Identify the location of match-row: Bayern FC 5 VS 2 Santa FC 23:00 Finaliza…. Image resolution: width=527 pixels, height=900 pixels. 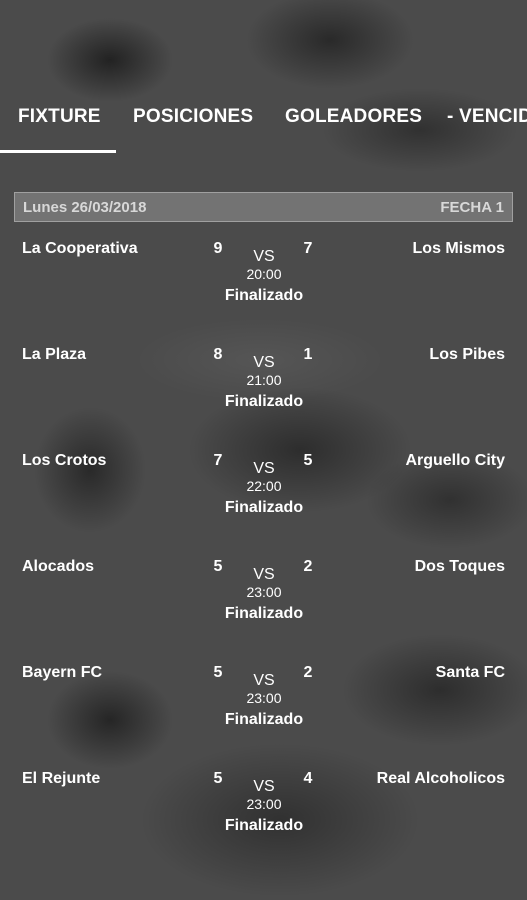
(263, 714).